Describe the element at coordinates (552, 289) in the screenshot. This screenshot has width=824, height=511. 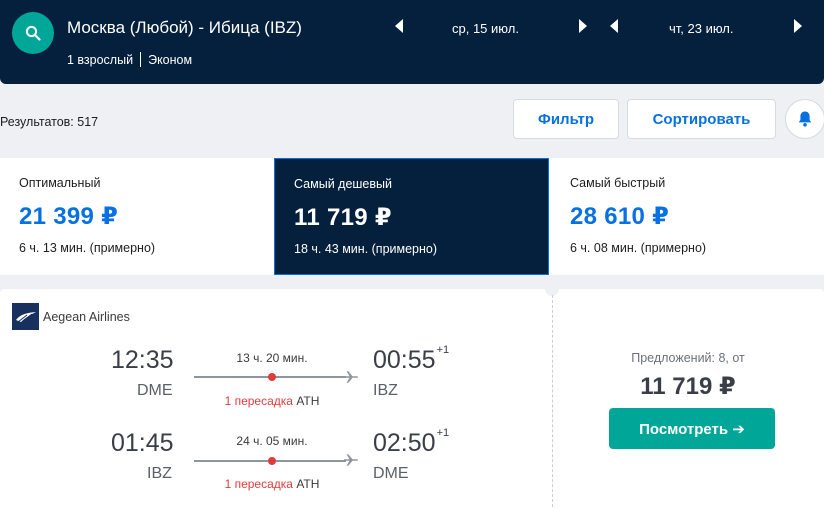
I see `ticket-notch` at that location.